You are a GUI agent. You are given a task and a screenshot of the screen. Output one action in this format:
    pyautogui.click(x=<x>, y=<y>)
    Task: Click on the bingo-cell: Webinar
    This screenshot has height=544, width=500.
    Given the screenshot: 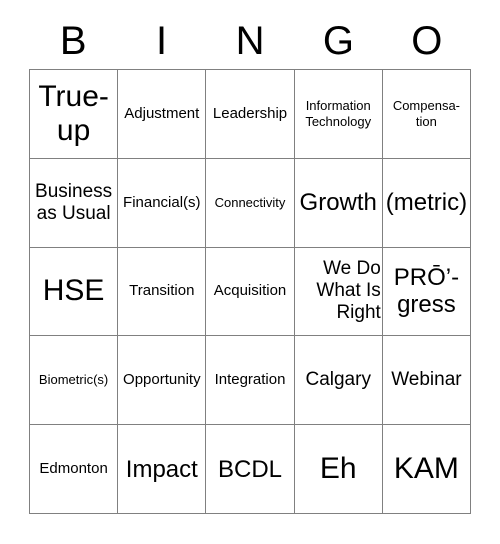 What is the action you would take?
    pyautogui.click(x=427, y=381)
    